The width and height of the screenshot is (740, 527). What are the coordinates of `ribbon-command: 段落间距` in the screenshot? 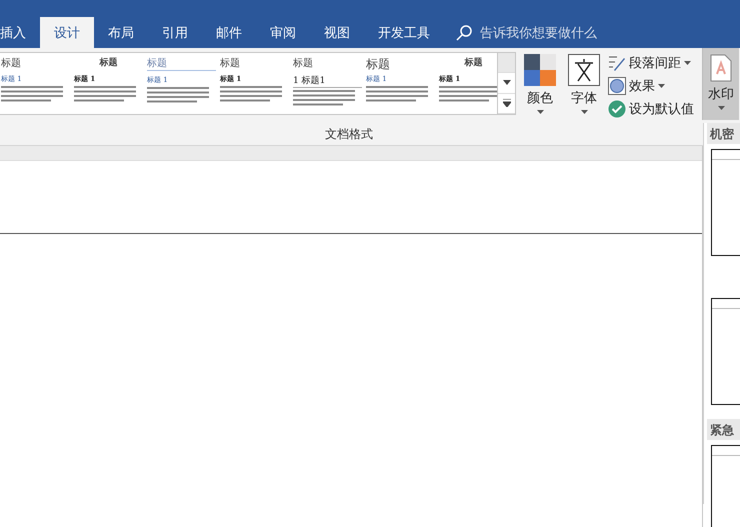 It's located at (651, 62).